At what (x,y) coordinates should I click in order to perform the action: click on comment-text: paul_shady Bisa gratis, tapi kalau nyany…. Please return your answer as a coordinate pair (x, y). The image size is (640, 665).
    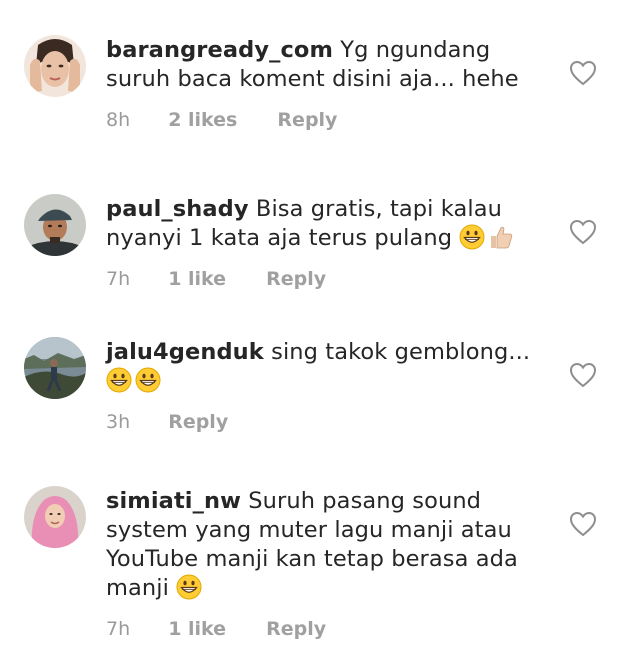
    Looking at the image, I should click on (321, 224).